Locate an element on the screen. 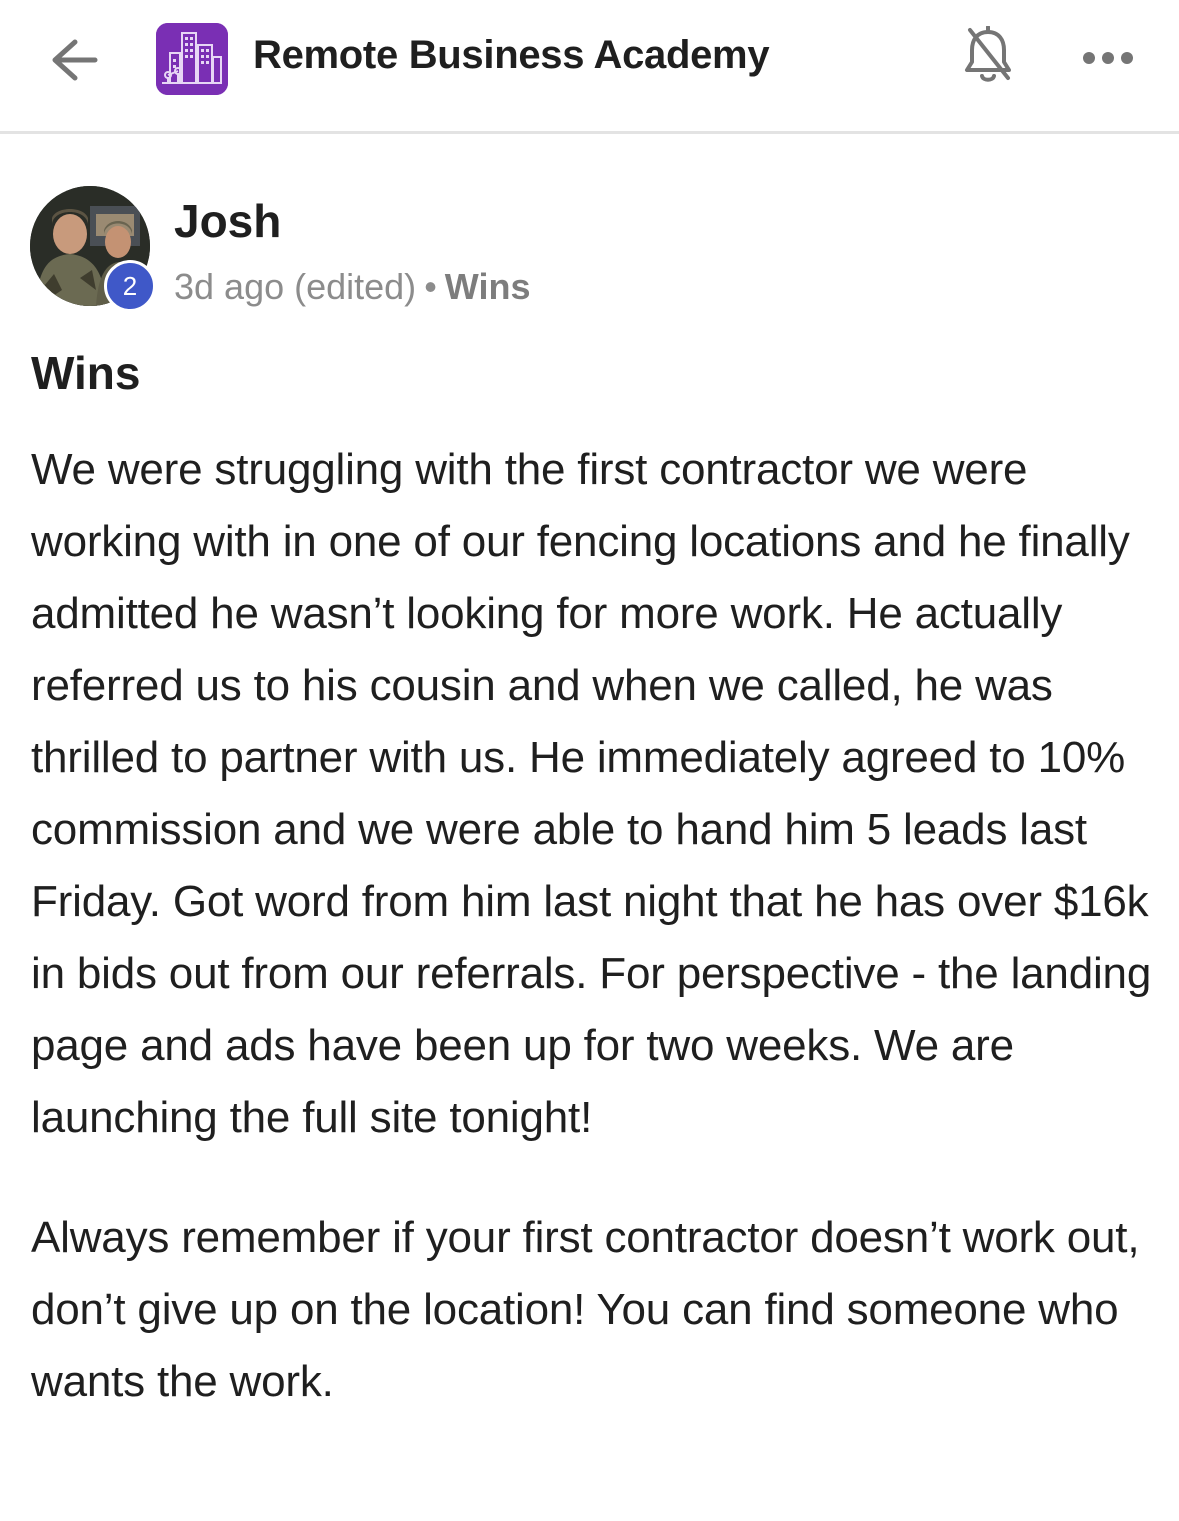 This screenshot has width=1179, height=1521. post-meta: 3d ago (edited) • Wins is located at coordinates (352, 287).